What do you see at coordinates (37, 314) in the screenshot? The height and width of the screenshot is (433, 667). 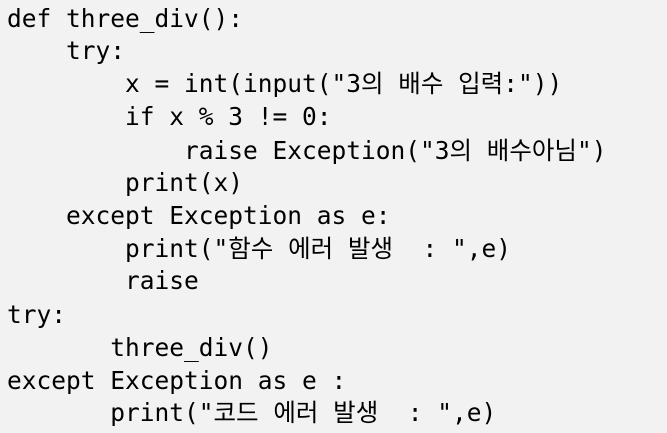 I see `code-line-10: try:` at bounding box center [37, 314].